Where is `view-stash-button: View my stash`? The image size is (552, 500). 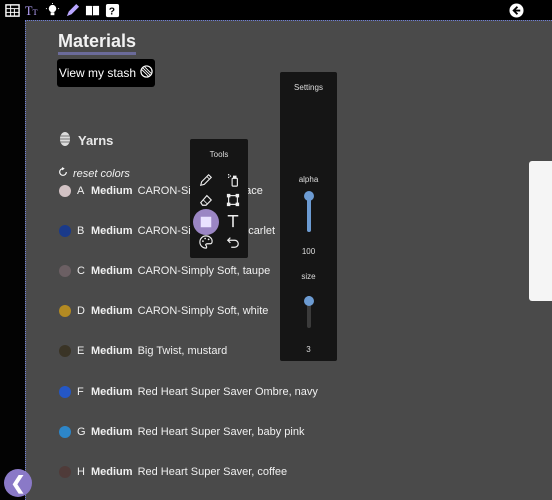
view-stash-button: View my stash is located at coordinates (106, 73).